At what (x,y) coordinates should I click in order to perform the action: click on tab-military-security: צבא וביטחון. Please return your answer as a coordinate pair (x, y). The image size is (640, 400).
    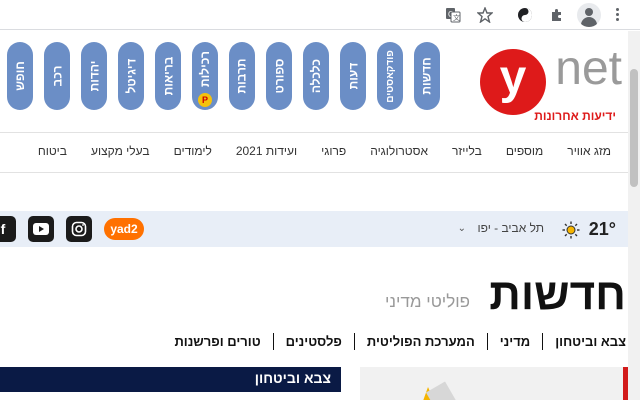
    Looking at the image, I should click on (584, 341).